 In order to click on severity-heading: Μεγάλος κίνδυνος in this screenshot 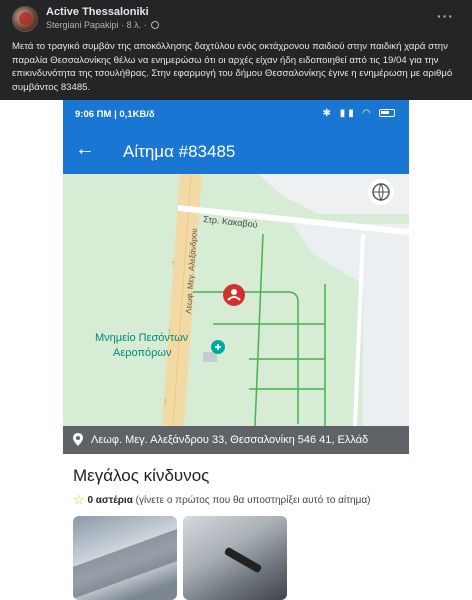, I will do `click(141, 475)`.